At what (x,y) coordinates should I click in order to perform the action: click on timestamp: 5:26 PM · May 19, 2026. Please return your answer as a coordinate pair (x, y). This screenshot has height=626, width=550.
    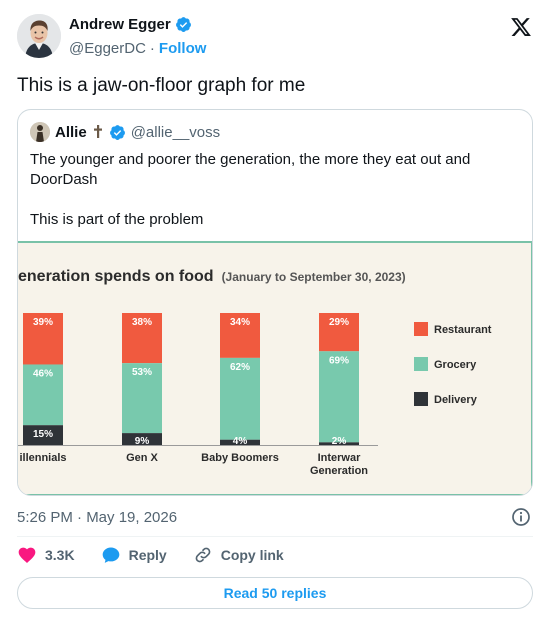
    Looking at the image, I should click on (97, 517).